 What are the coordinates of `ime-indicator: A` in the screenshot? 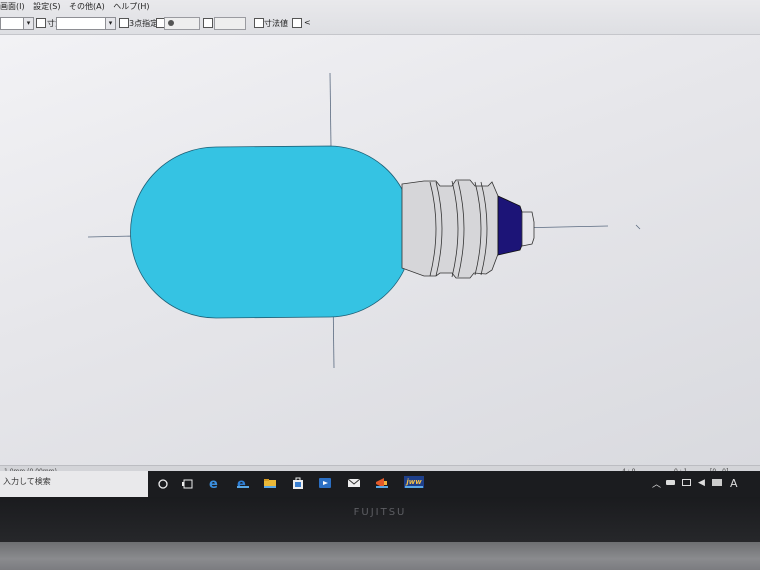 It's located at (734, 483).